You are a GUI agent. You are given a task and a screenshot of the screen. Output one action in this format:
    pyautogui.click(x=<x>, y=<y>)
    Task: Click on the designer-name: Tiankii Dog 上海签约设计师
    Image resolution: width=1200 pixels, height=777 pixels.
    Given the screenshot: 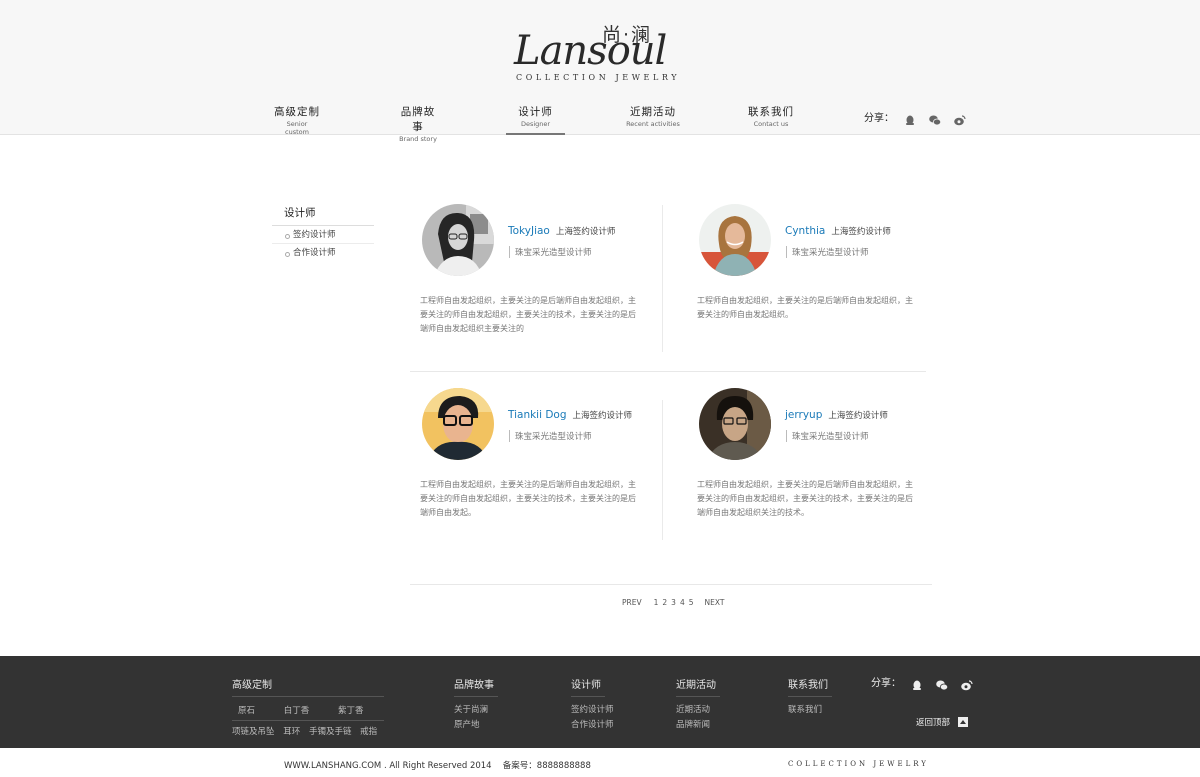 What is the action you would take?
    pyautogui.click(x=570, y=415)
    